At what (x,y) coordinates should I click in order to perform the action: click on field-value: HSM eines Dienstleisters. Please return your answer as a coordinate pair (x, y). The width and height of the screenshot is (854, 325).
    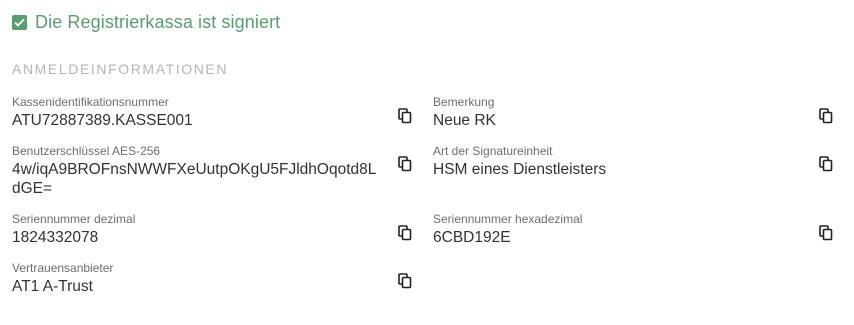
    Looking at the image, I should click on (520, 169).